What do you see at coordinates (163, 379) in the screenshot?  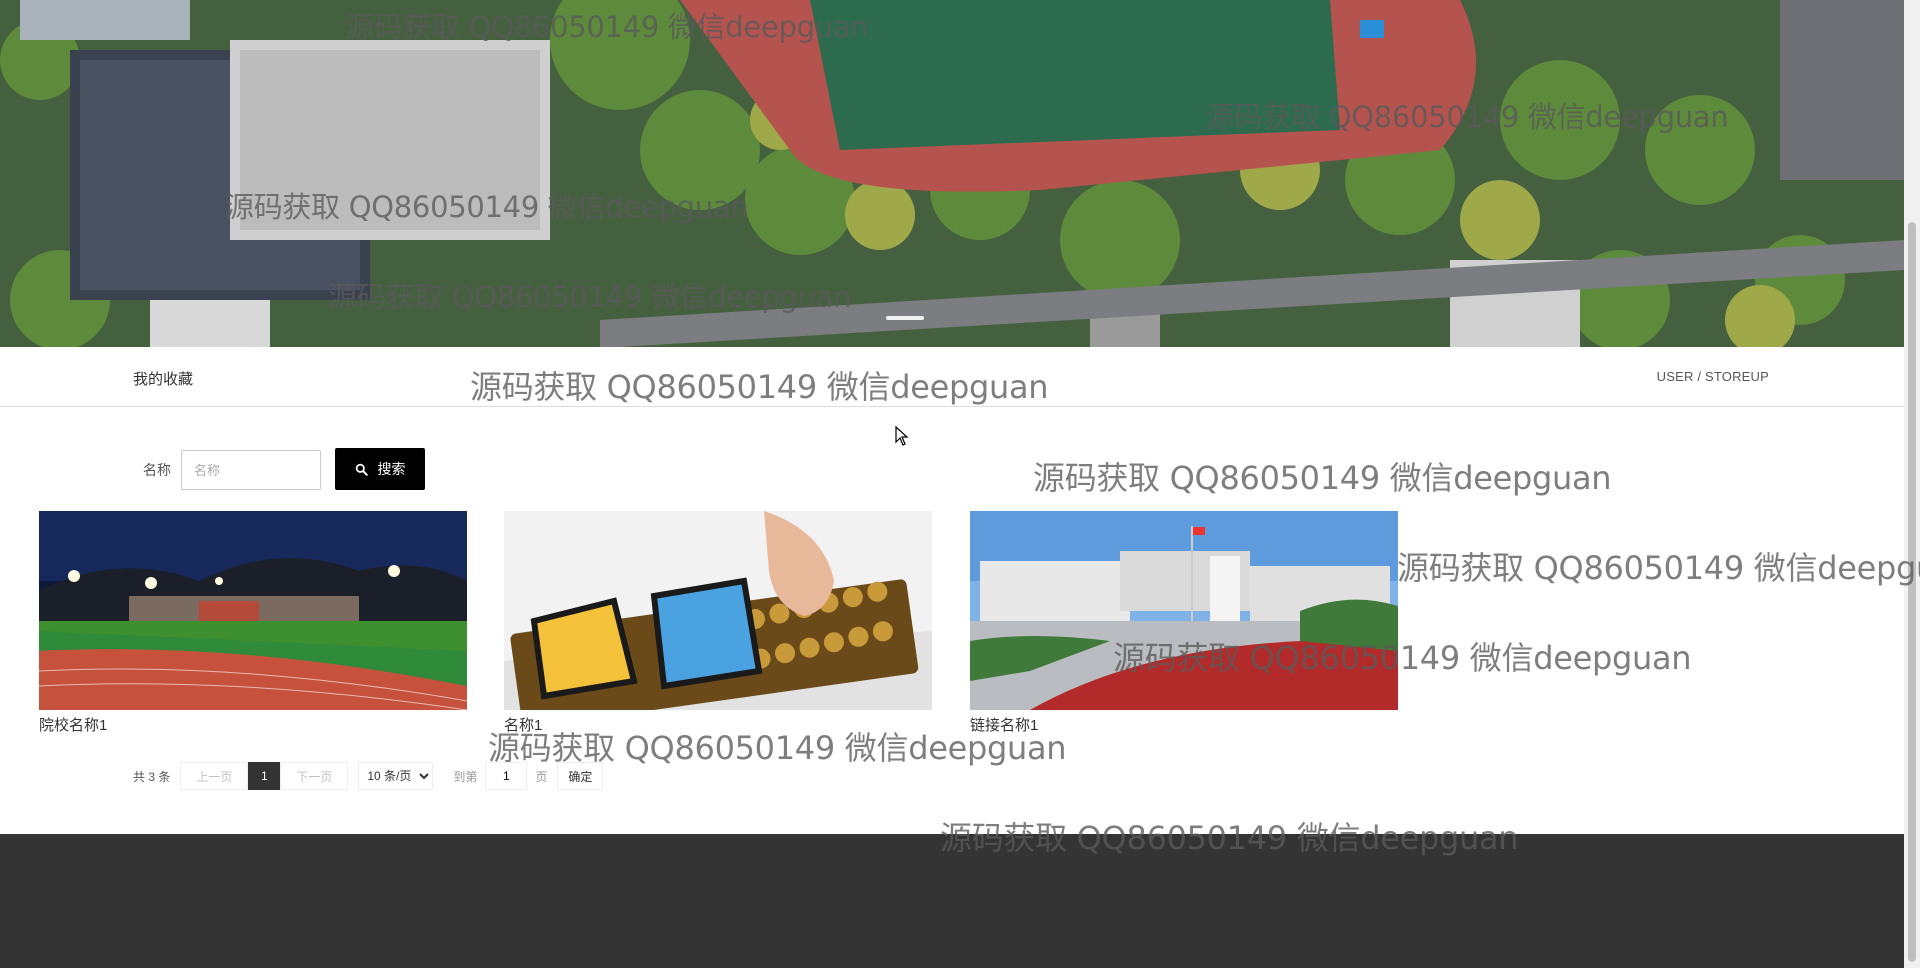 I see `page-title: 我的收藏` at bounding box center [163, 379].